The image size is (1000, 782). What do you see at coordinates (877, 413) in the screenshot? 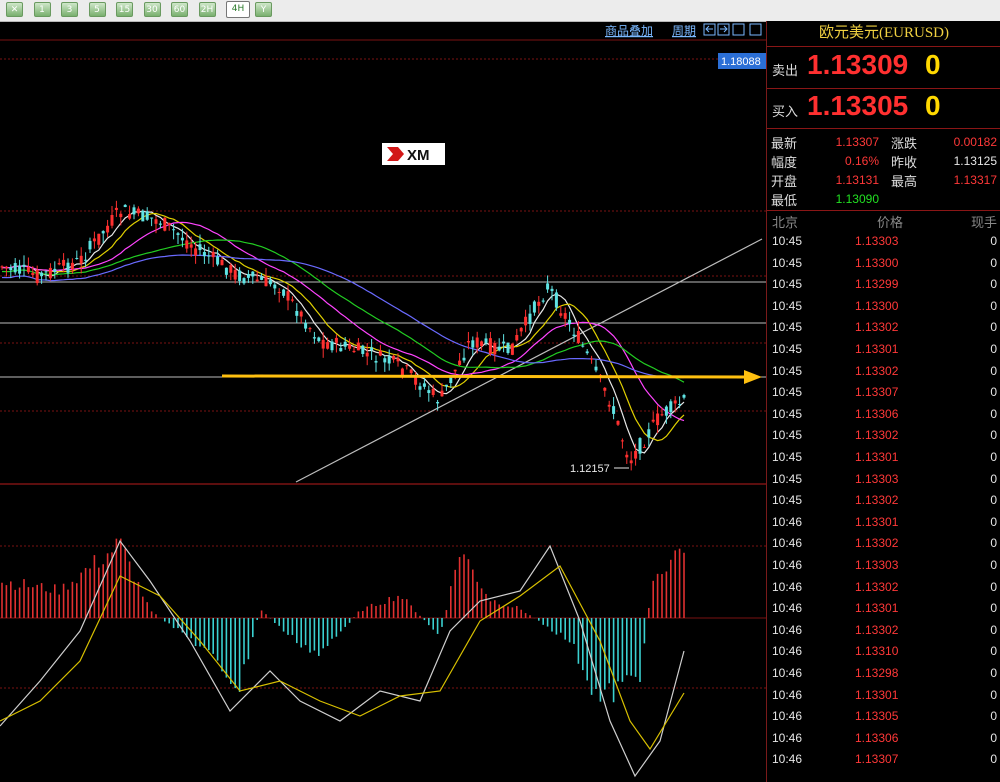
I see `tick-price: 1.13306` at bounding box center [877, 413].